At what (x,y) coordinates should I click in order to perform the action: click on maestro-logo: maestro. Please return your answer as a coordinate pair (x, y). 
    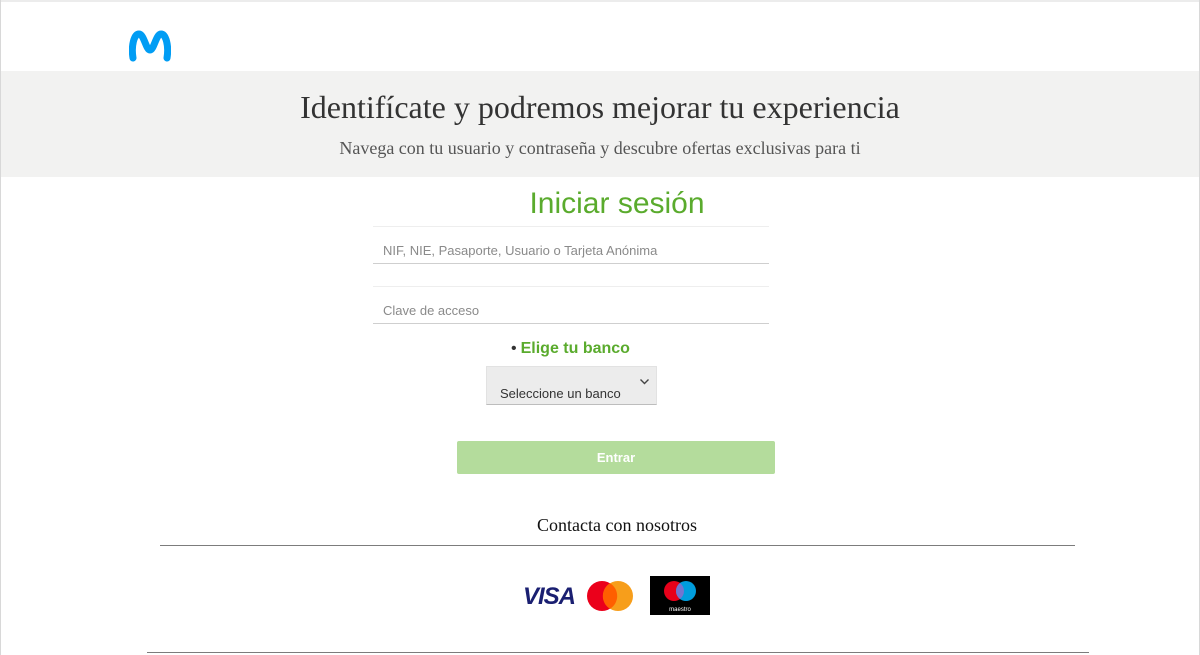
    Looking at the image, I should click on (680, 595).